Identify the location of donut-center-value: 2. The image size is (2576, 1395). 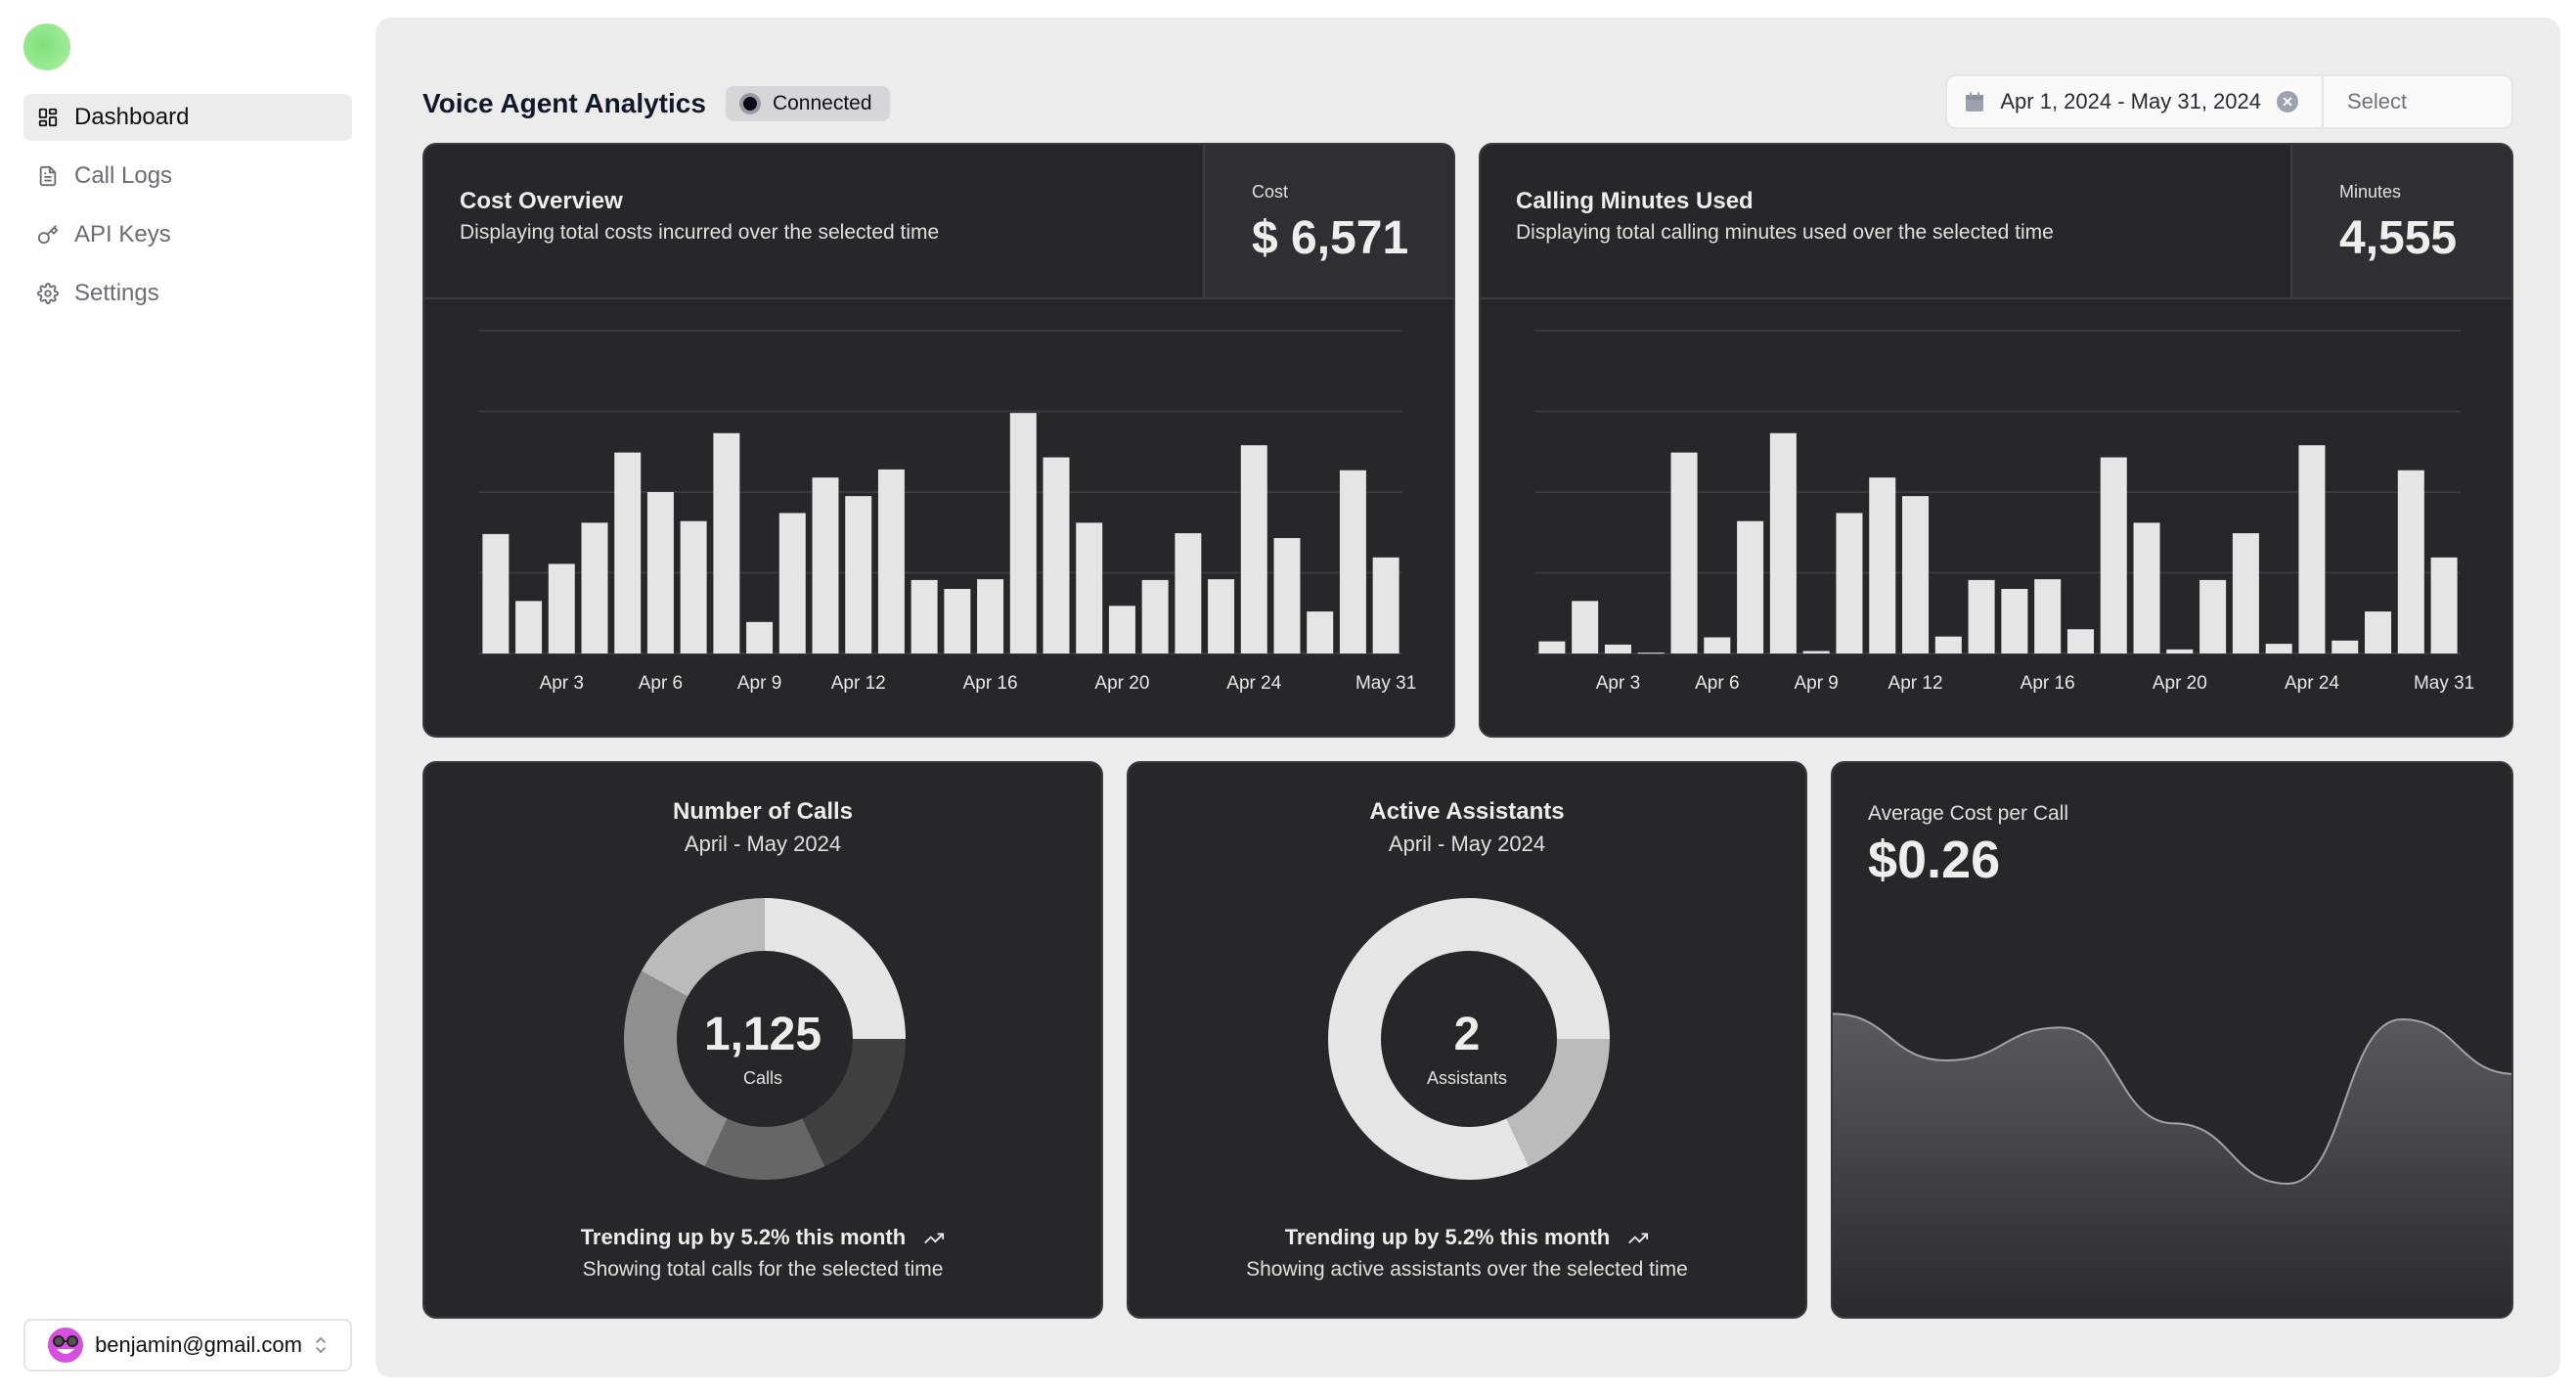
(1467, 1034).